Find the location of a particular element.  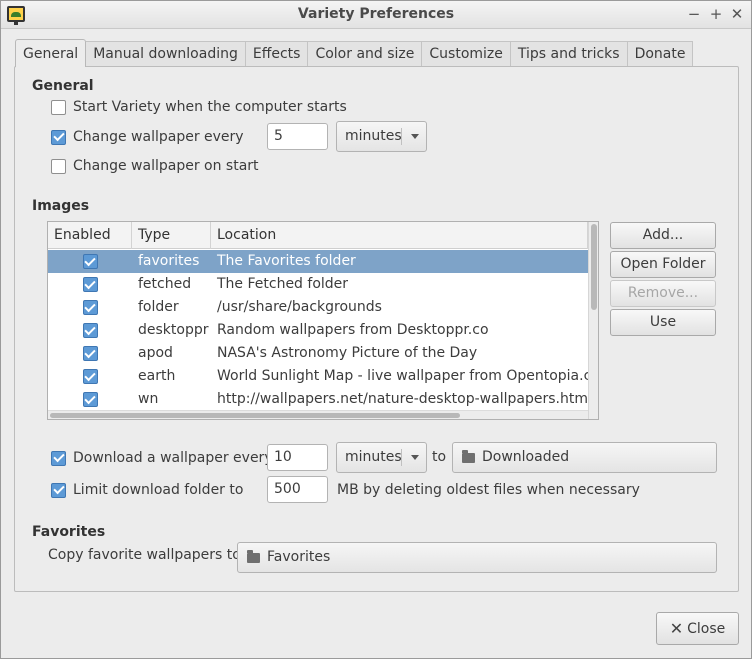

change-unit-select: minutes is located at coordinates (381, 136).